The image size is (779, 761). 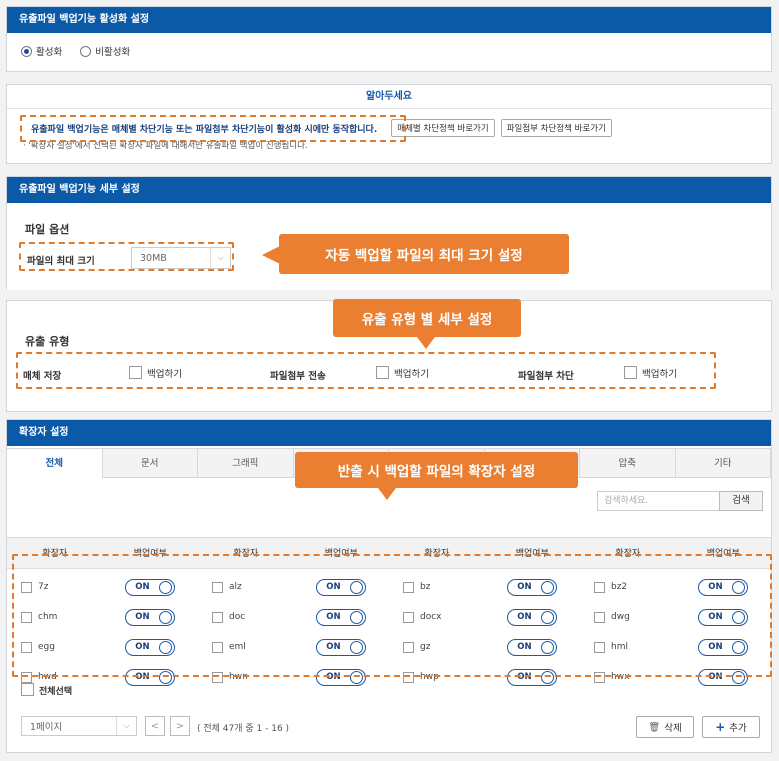 What do you see at coordinates (443, 128) in the screenshot?
I see `media-policy-link-button: 매체별 차단정책 바로가기` at bounding box center [443, 128].